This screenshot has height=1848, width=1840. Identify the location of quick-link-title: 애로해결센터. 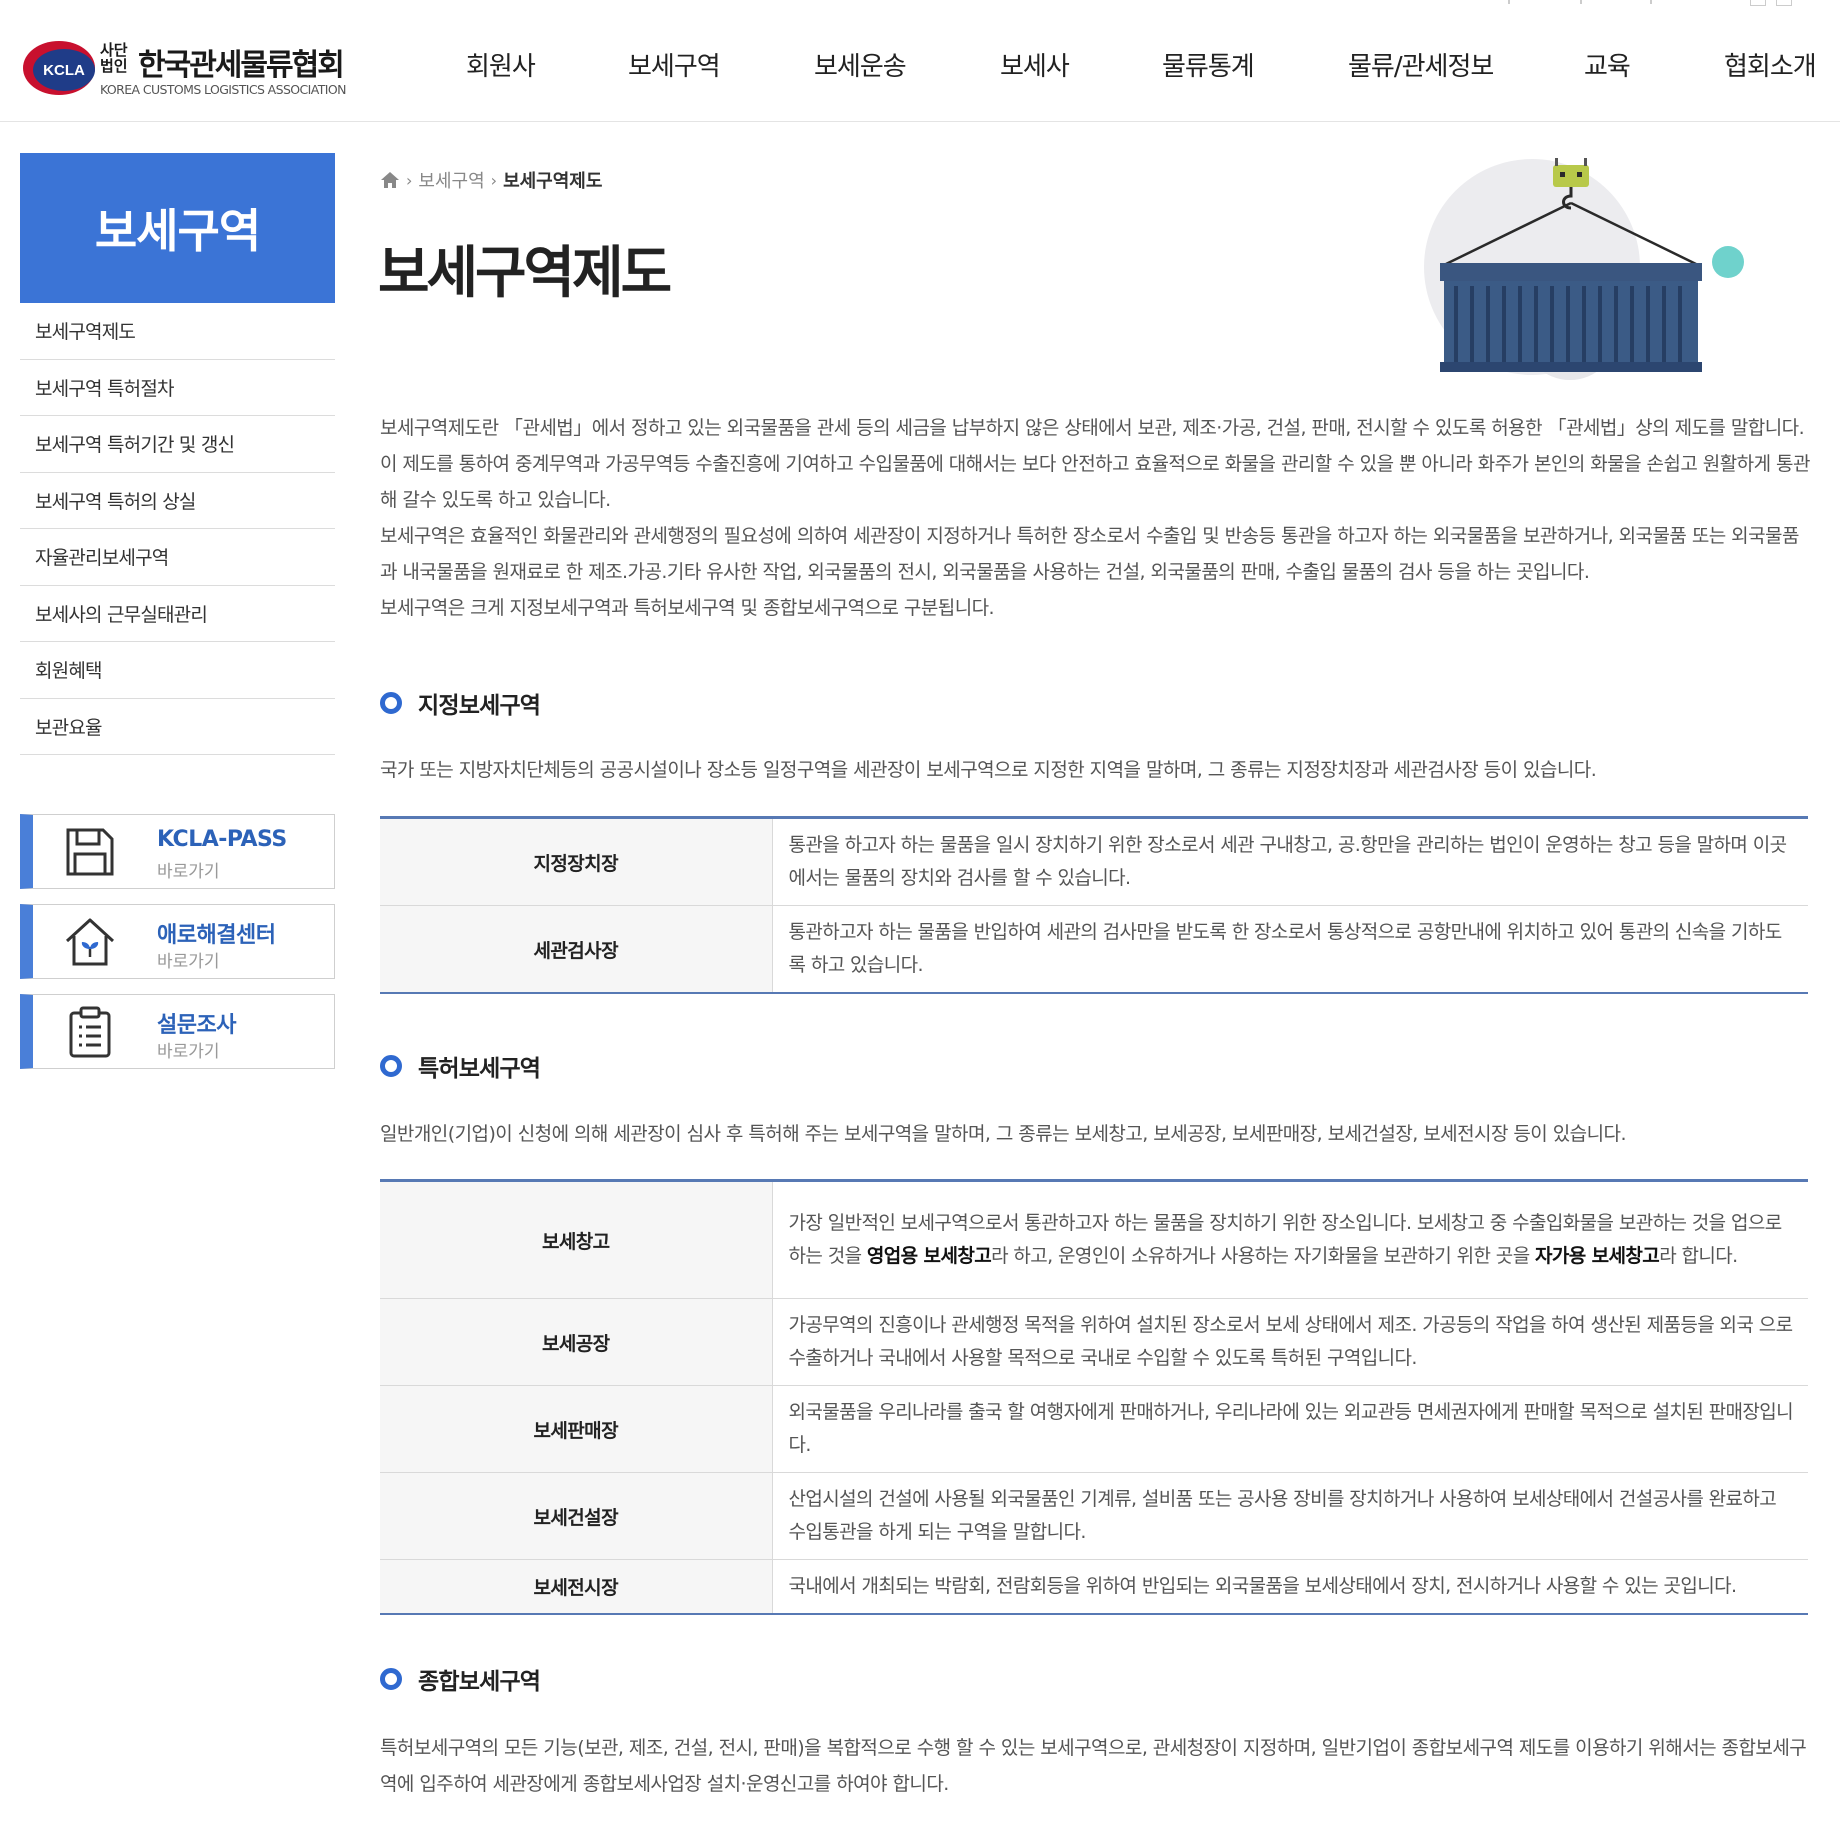
(216, 935).